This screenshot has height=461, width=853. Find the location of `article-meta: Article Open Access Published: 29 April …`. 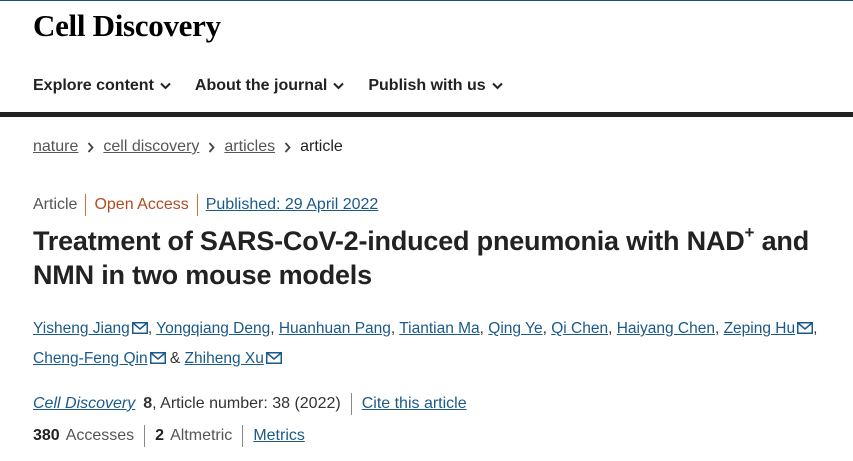

article-meta: Article Open Access Published: 29 April … is located at coordinates (205, 205).